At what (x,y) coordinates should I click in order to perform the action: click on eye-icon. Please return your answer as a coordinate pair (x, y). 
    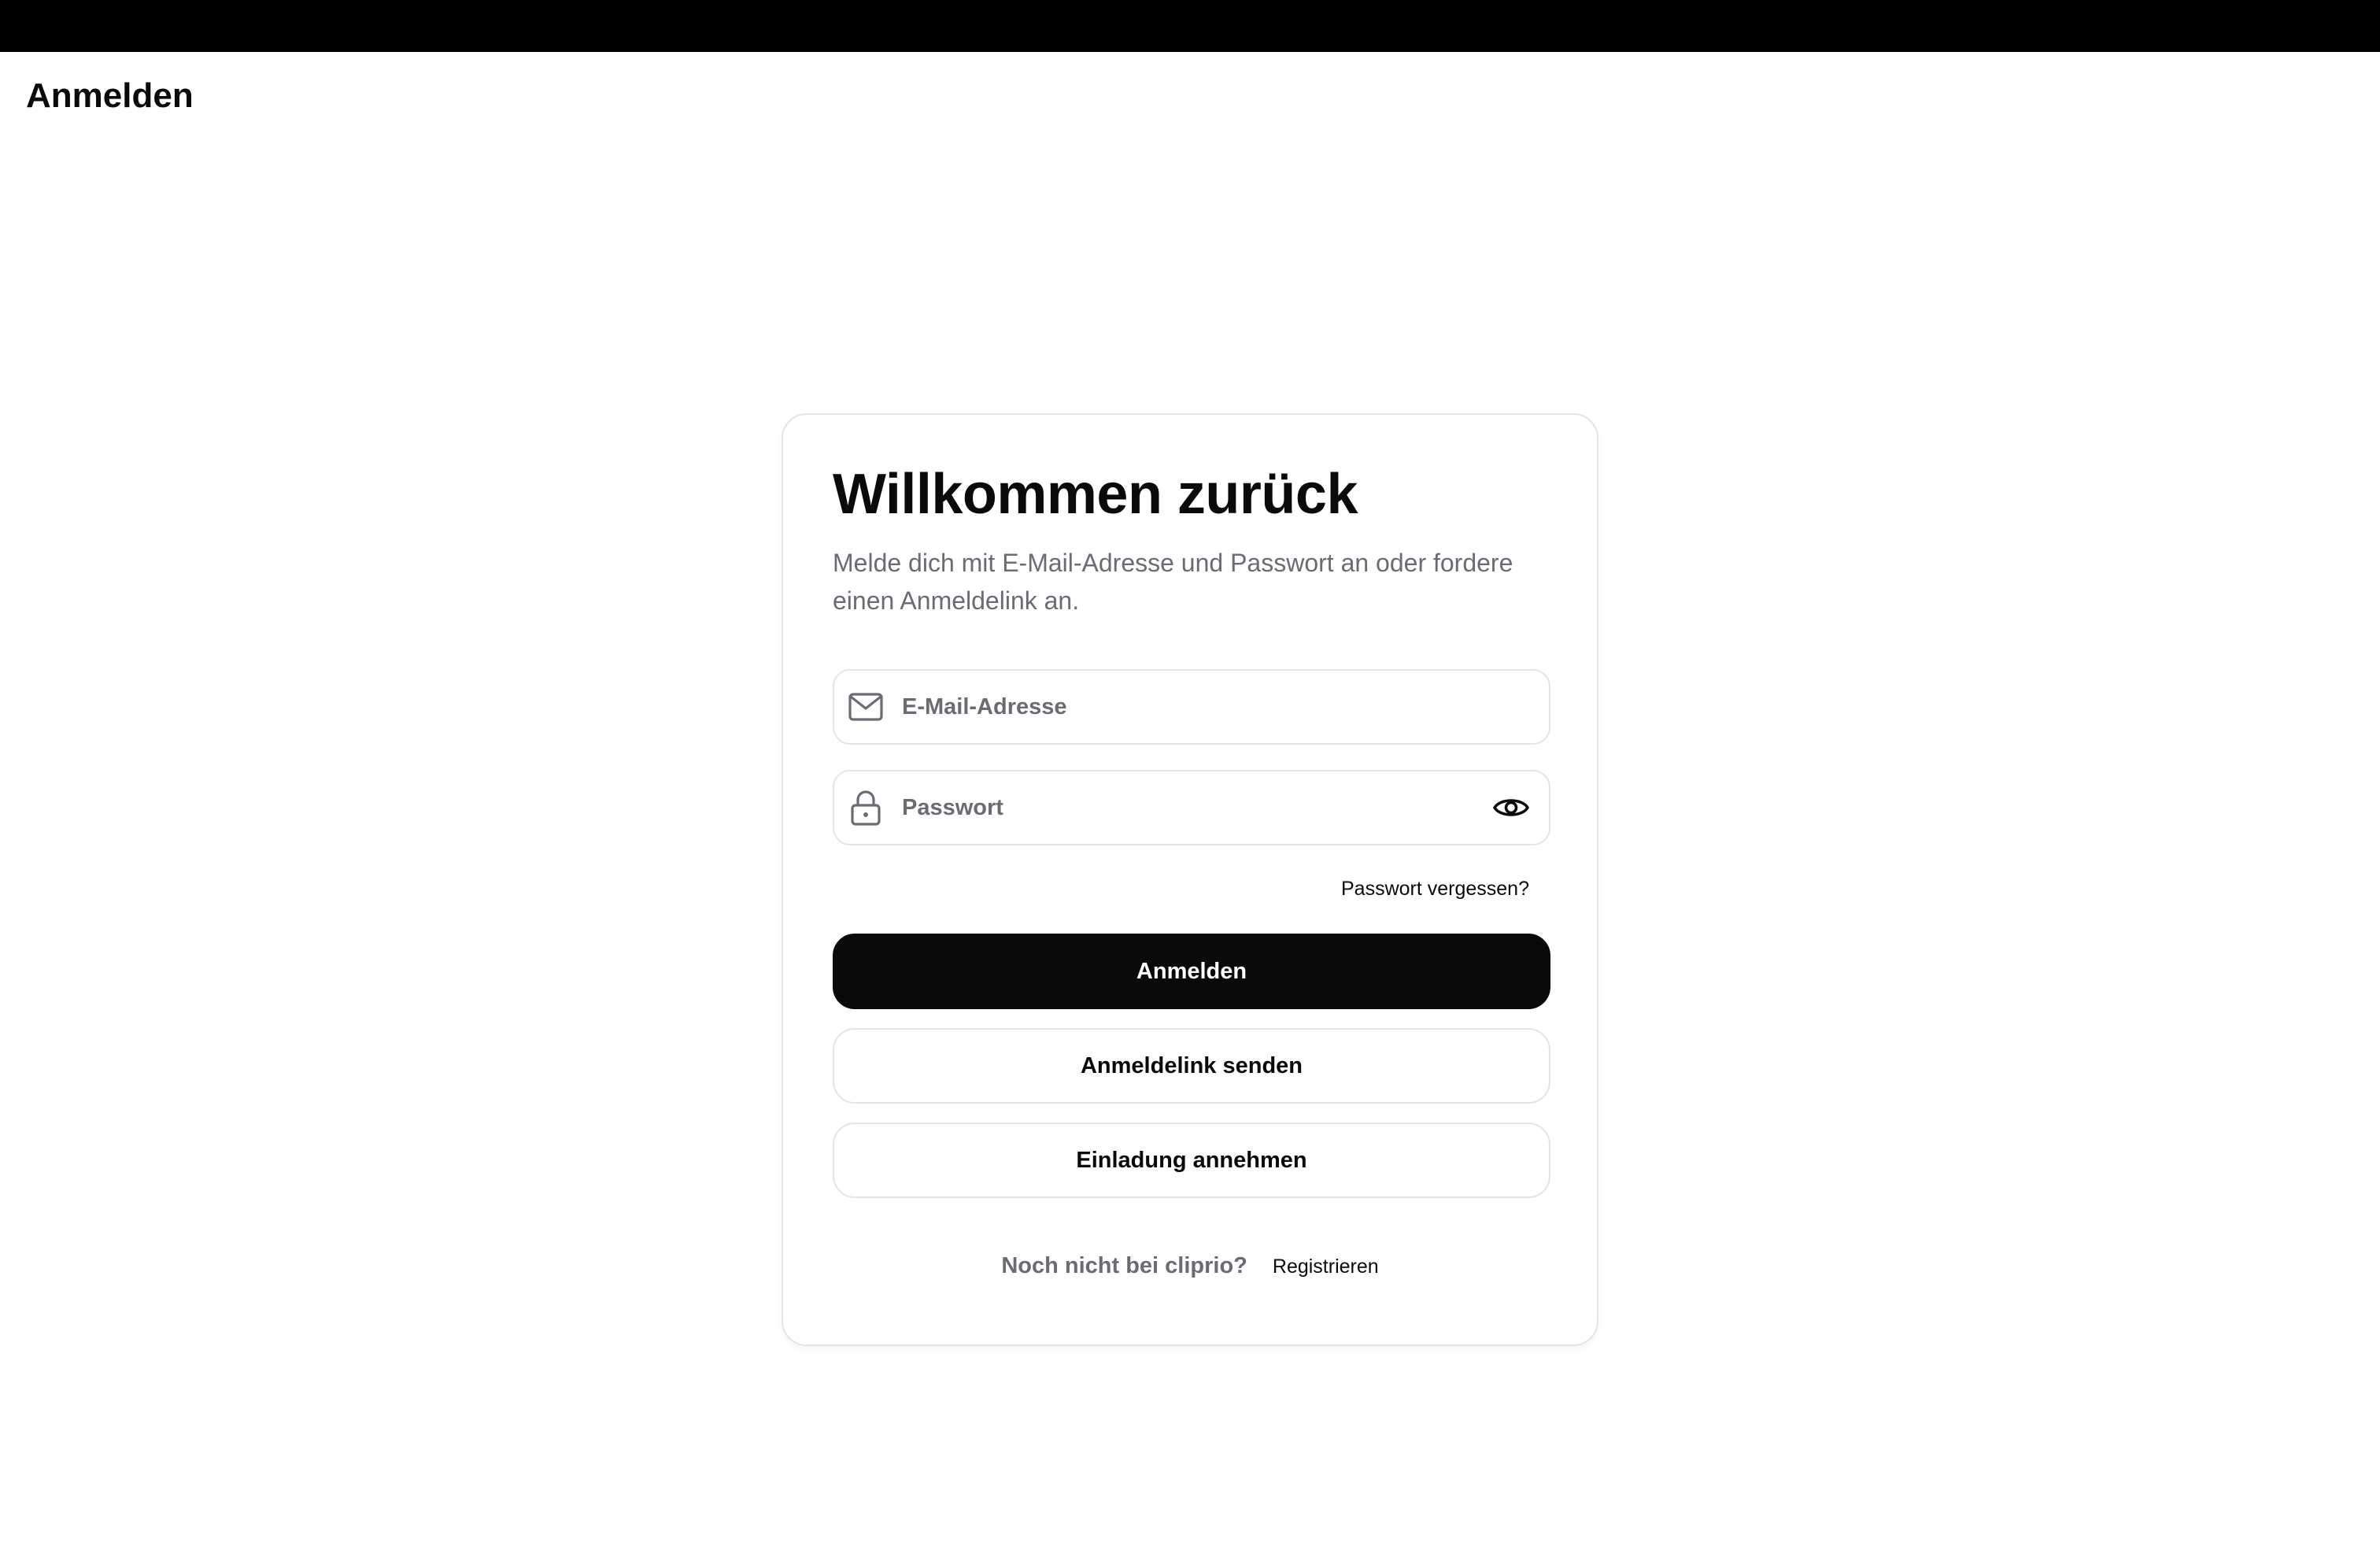
    Looking at the image, I should click on (1511, 808).